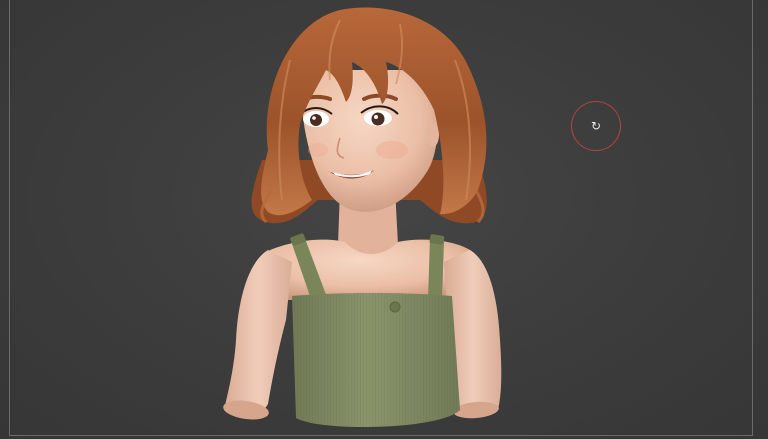 The width and height of the screenshot is (768, 439). What do you see at coordinates (436, 269) in the screenshot?
I see `right-strap` at bounding box center [436, 269].